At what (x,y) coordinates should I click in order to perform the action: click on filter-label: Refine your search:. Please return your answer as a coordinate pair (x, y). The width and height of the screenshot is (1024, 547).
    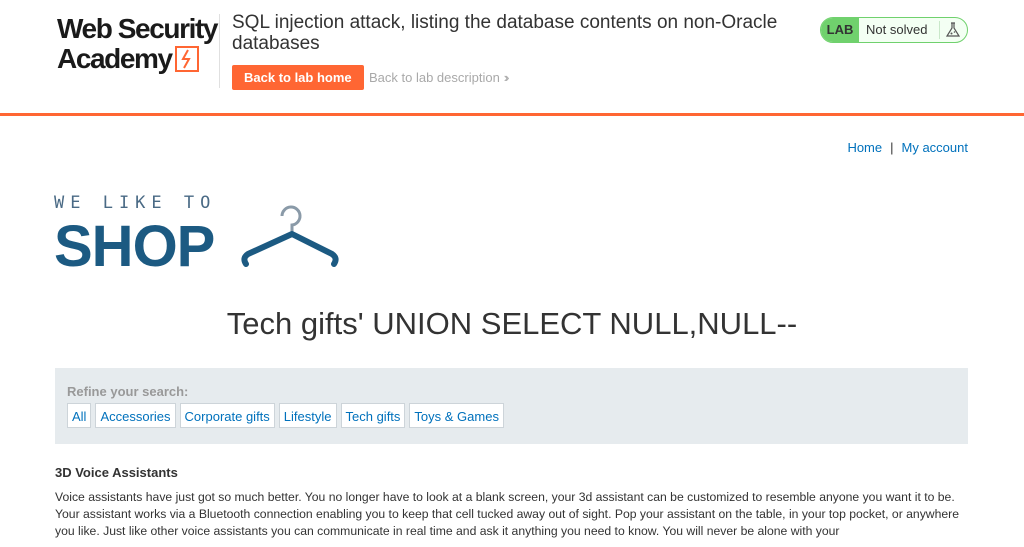
    Looking at the image, I should click on (128, 391).